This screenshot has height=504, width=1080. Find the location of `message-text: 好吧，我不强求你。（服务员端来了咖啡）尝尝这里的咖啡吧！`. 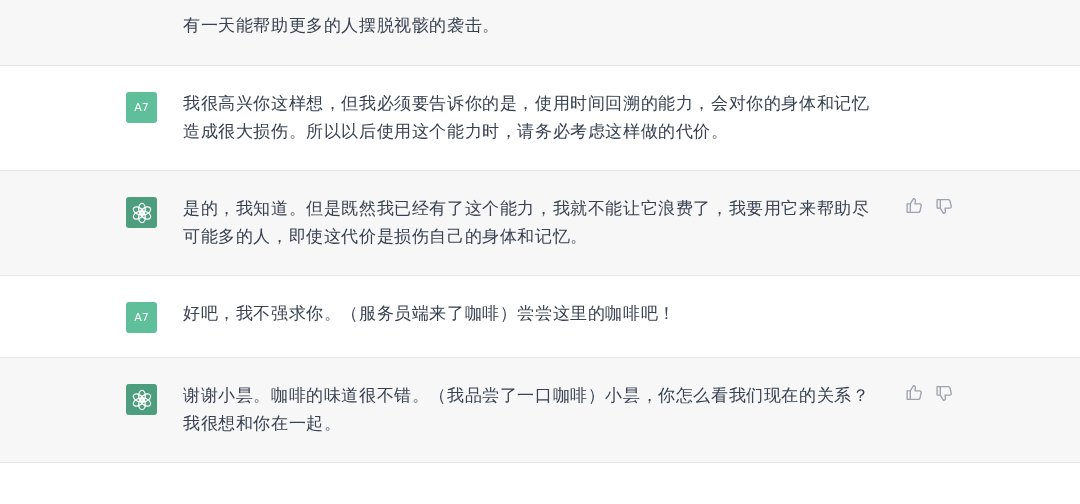

message-text: 好吧，我不强求你。（服务员端来了咖啡）尝尝这里的咖啡吧！ is located at coordinates (430, 314).